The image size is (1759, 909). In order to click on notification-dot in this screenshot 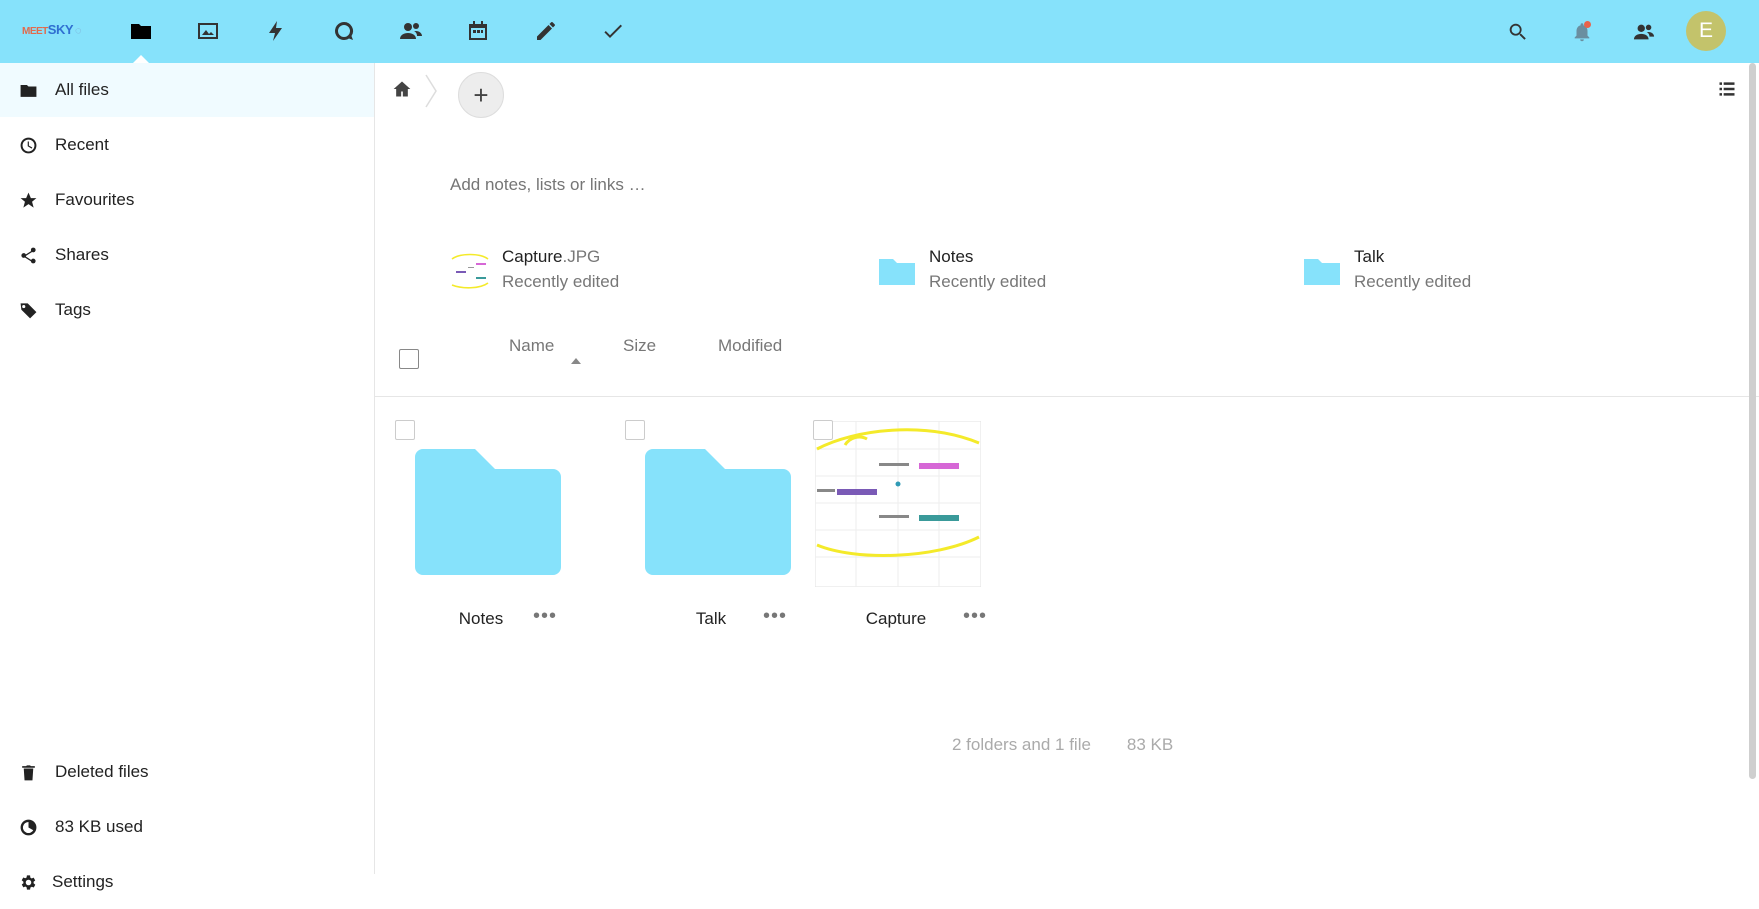, I will do `click(1587, 24)`.